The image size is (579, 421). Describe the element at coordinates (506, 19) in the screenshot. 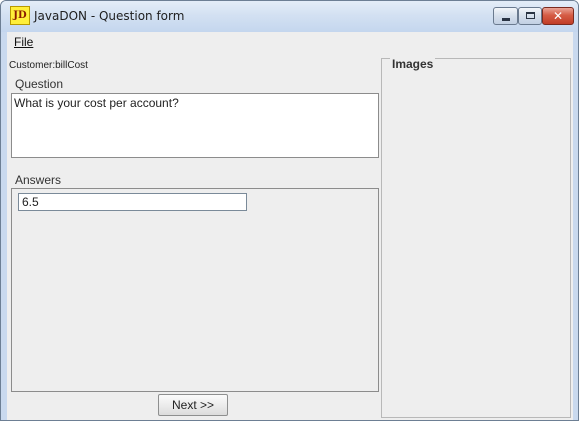

I see `minimize-icon` at that location.